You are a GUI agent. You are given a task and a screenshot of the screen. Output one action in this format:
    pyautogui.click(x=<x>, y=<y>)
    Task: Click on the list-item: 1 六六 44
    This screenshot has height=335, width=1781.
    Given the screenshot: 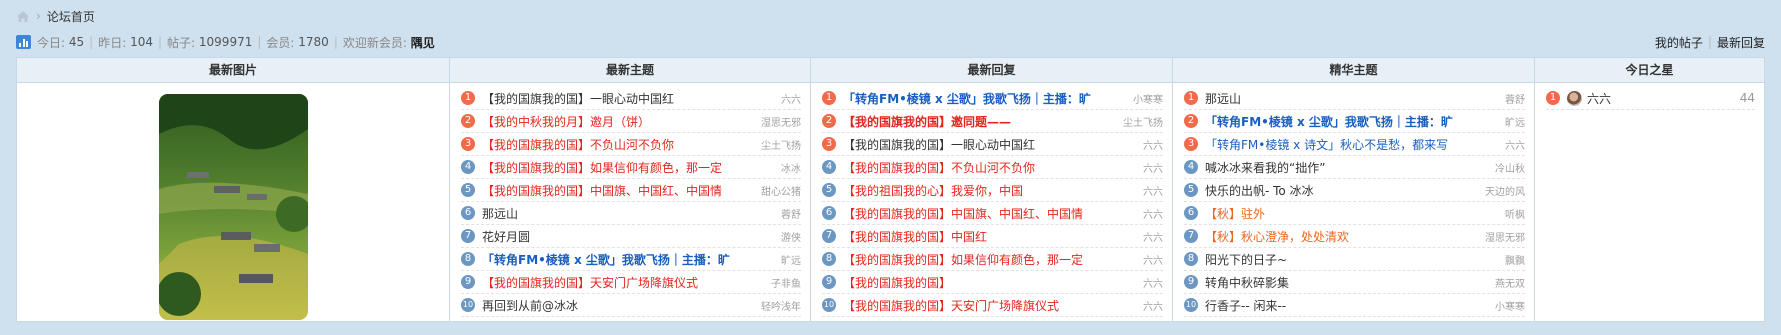 What is the action you would take?
    pyautogui.click(x=1650, y=98)
    